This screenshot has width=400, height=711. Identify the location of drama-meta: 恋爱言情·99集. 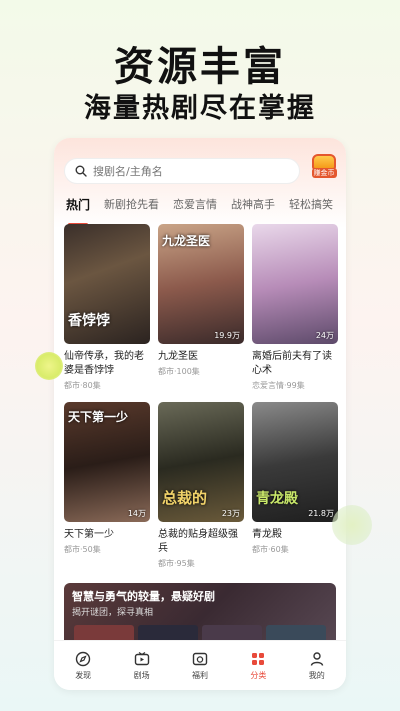
(278, 385).